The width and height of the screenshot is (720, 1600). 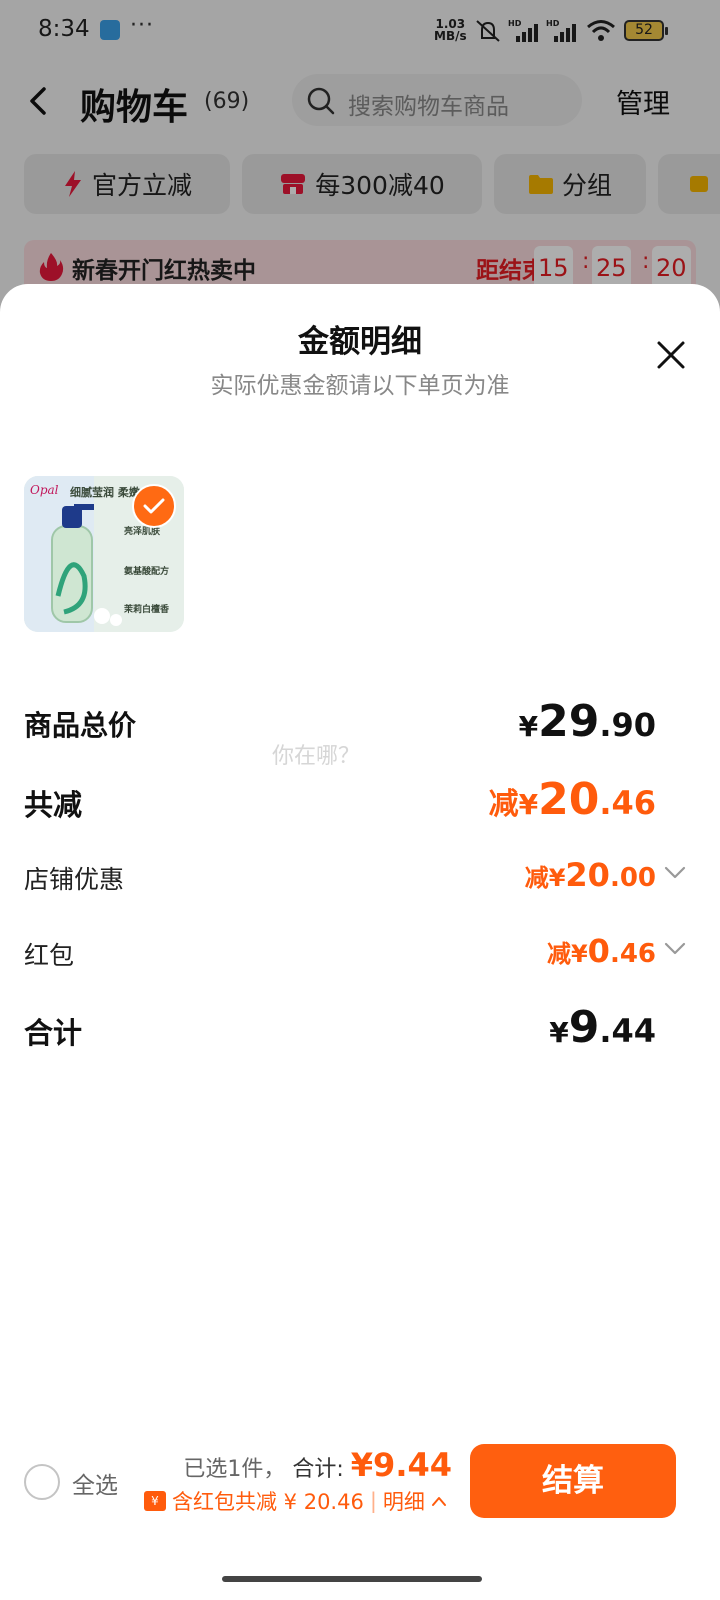 I want to click on grand-total-value: ¥9.44, so click(x=602, y=1027).